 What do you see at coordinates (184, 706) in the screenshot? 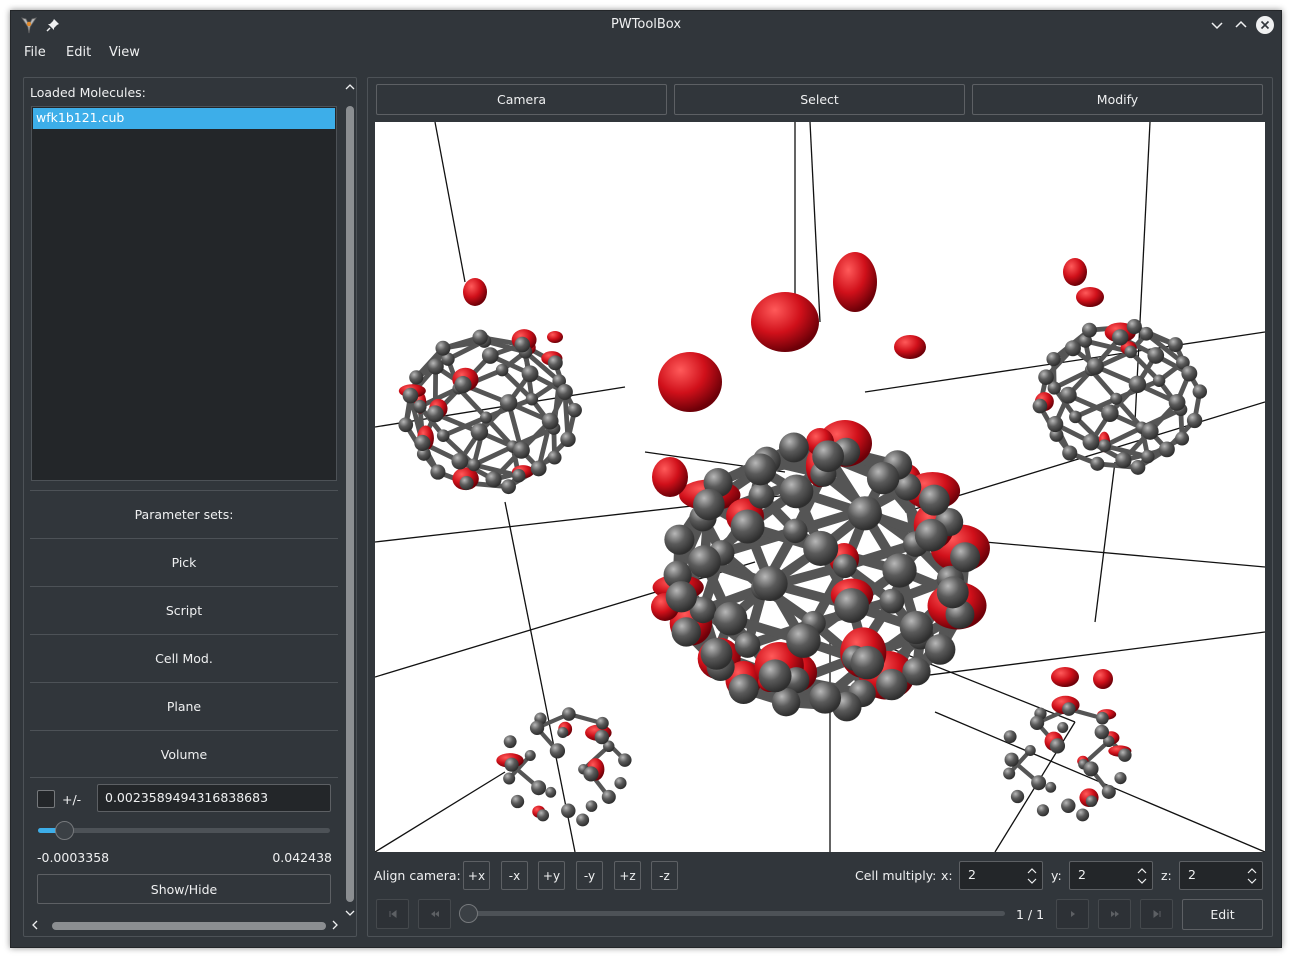
I see `plane-section: Plane` at bounding box center [184, 706].